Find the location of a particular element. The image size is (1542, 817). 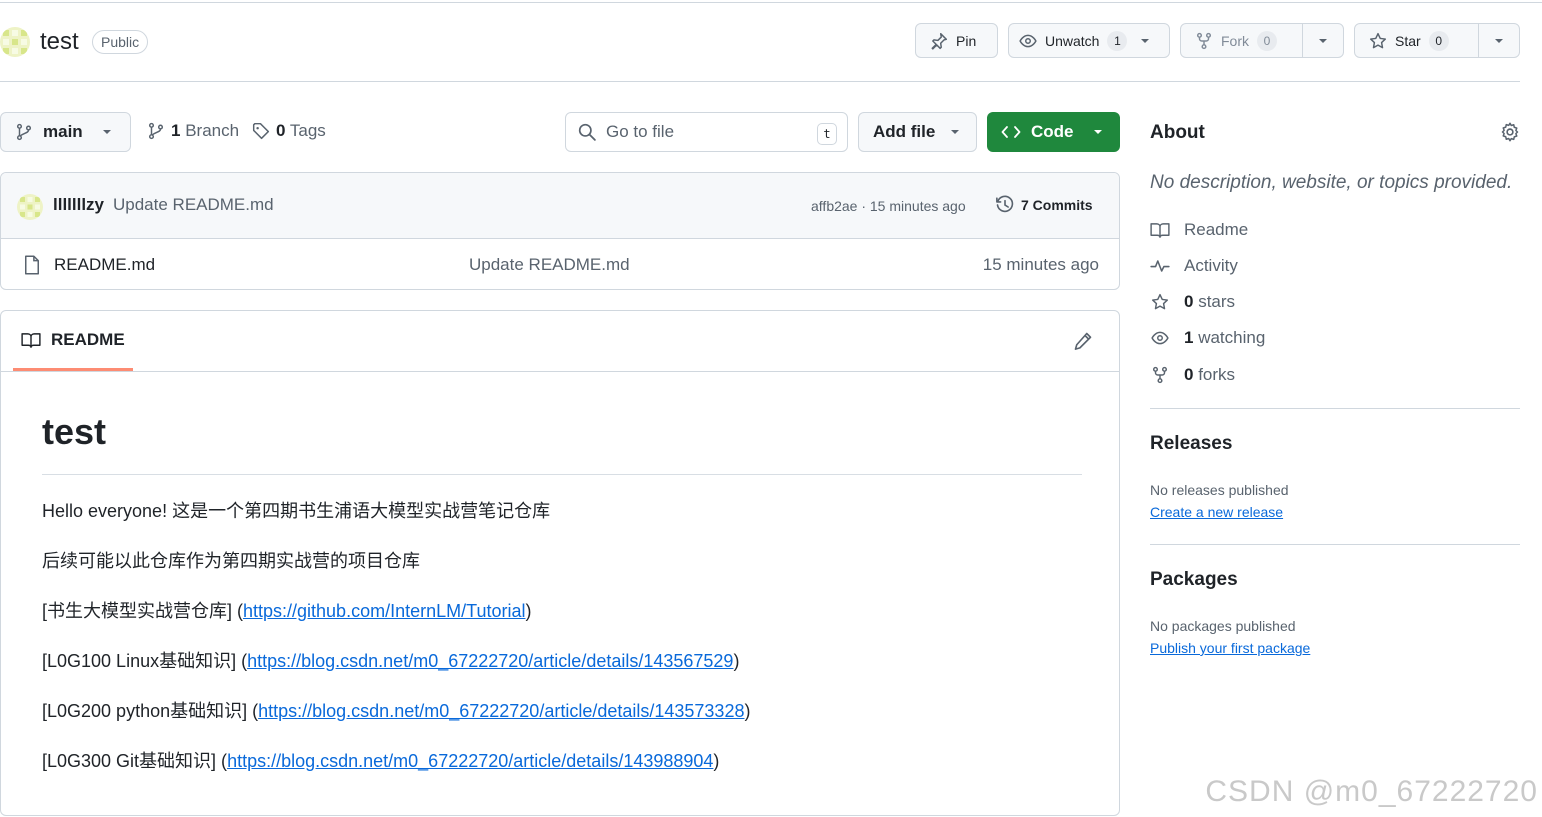

commits-count-label: 7 Commits is located at coordinates (1057, 205).